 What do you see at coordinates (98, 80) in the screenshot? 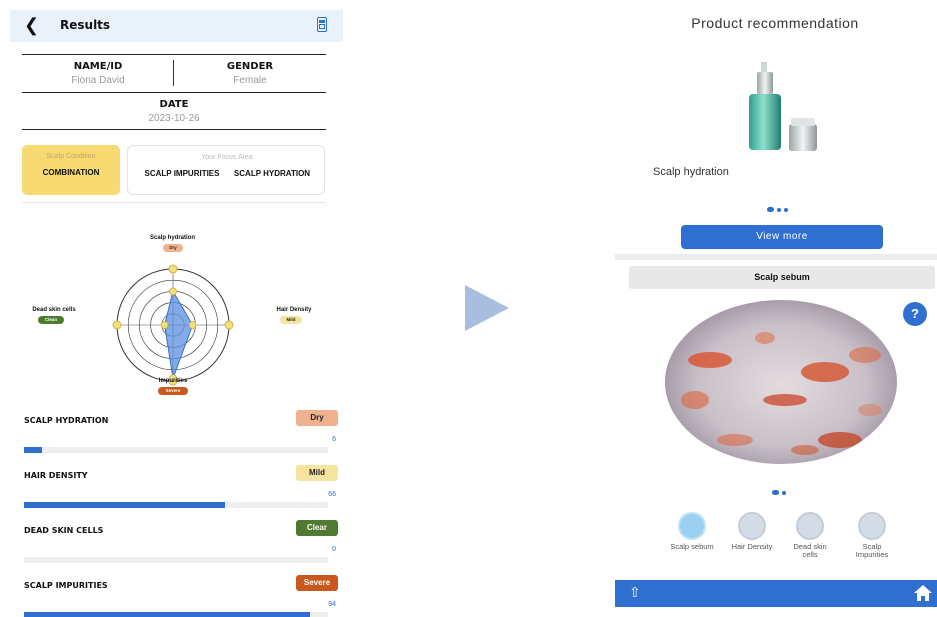
I see `name-value: Fiona David` at bounding box center [98, 80].